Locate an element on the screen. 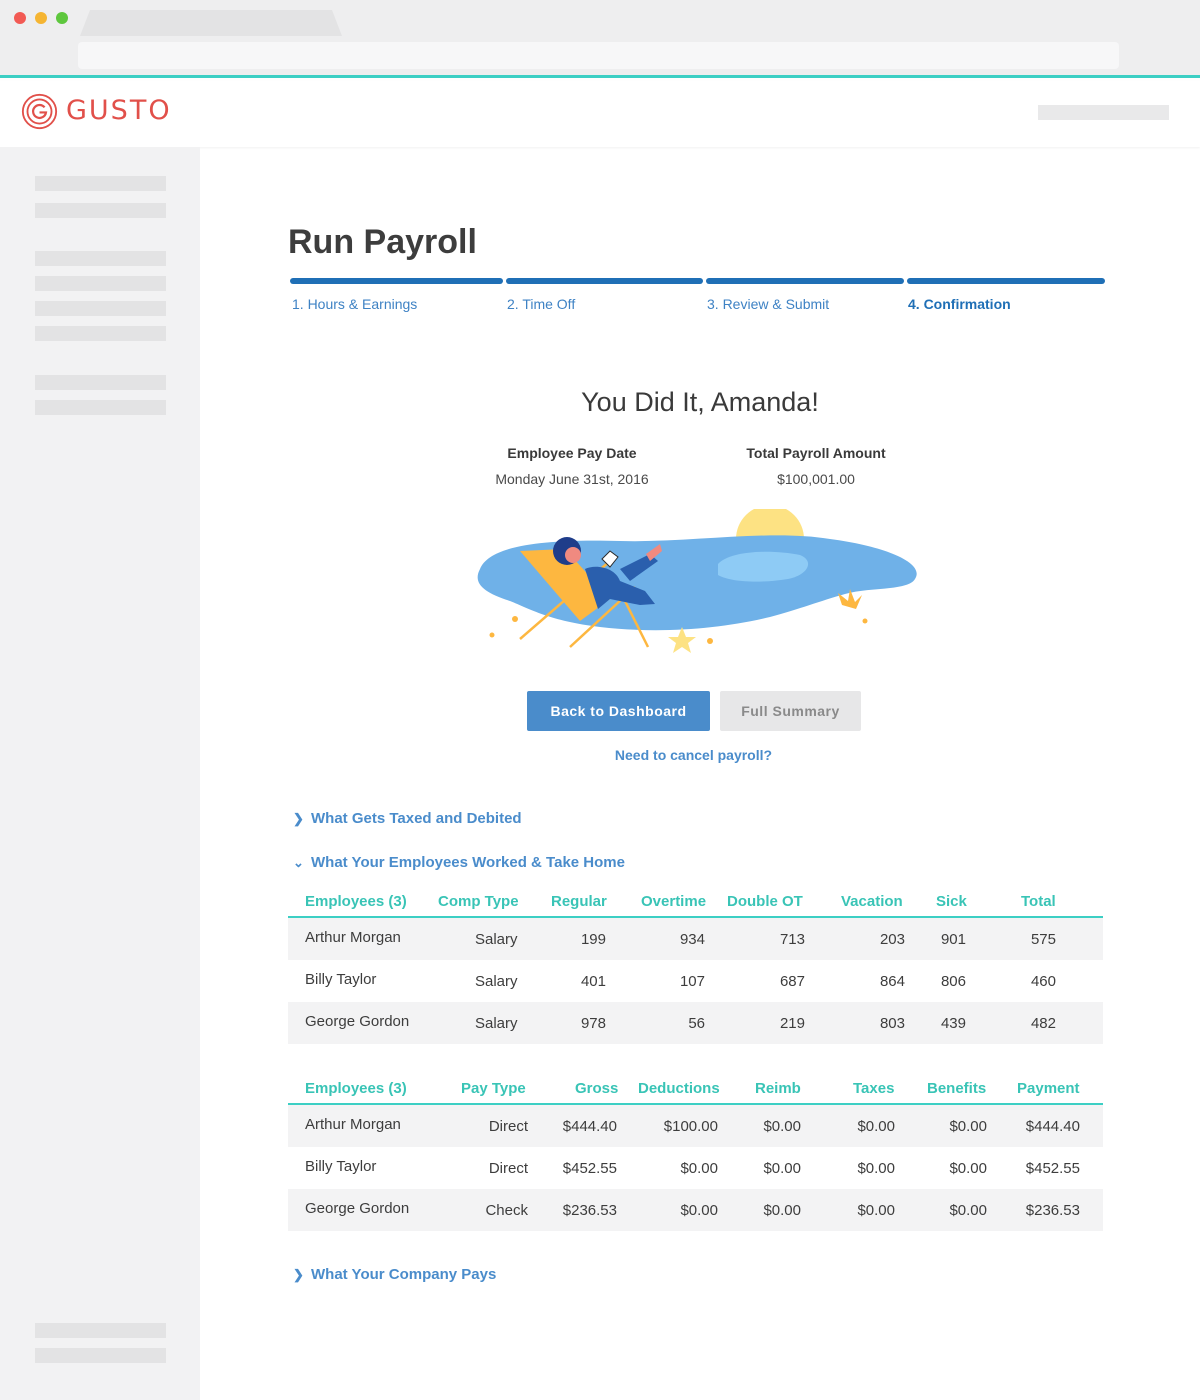 The image size is (1200, 1400). table-cell: 806 is located at coordinates (953, 981).